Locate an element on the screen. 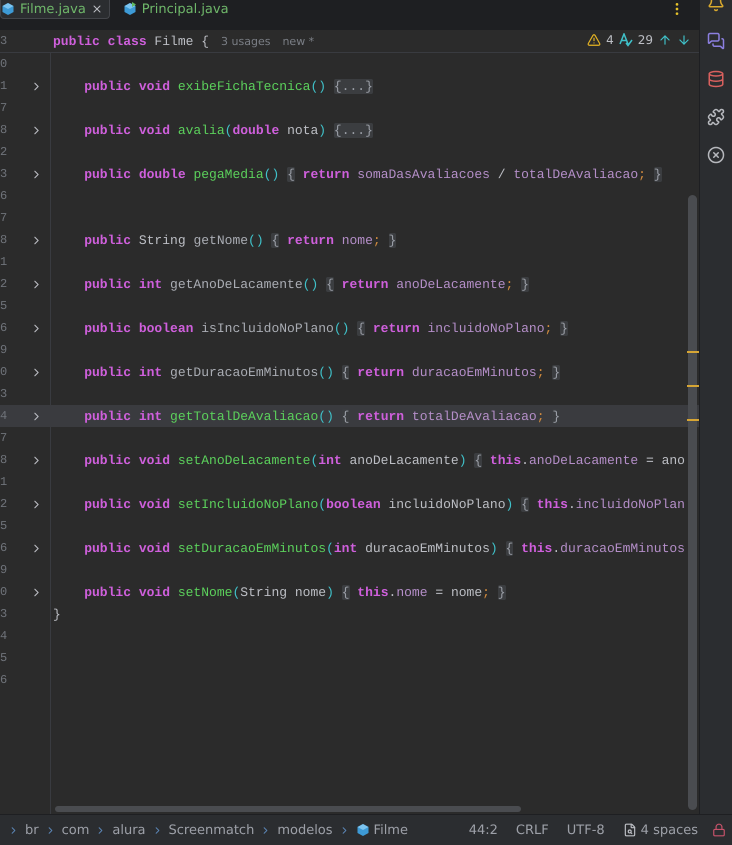  code-line: public String getNome() { return nome; } is located at coordinates (239, 240).